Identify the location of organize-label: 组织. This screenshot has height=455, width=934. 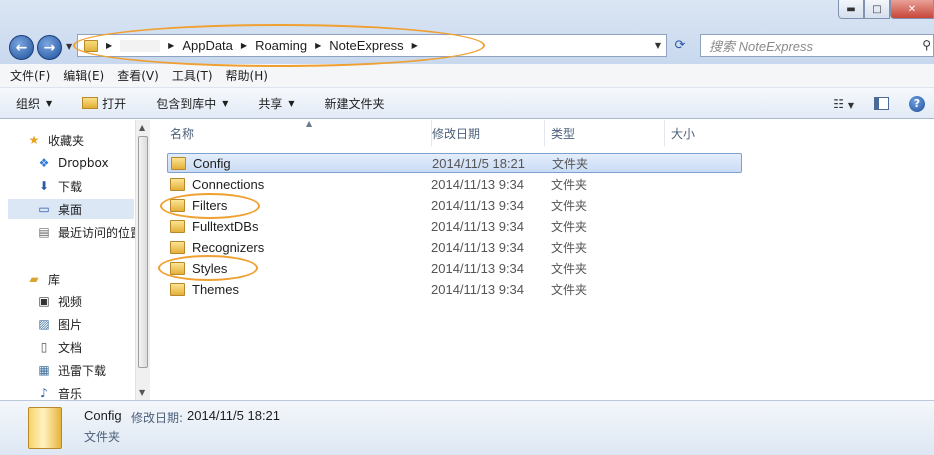
(28, 103).